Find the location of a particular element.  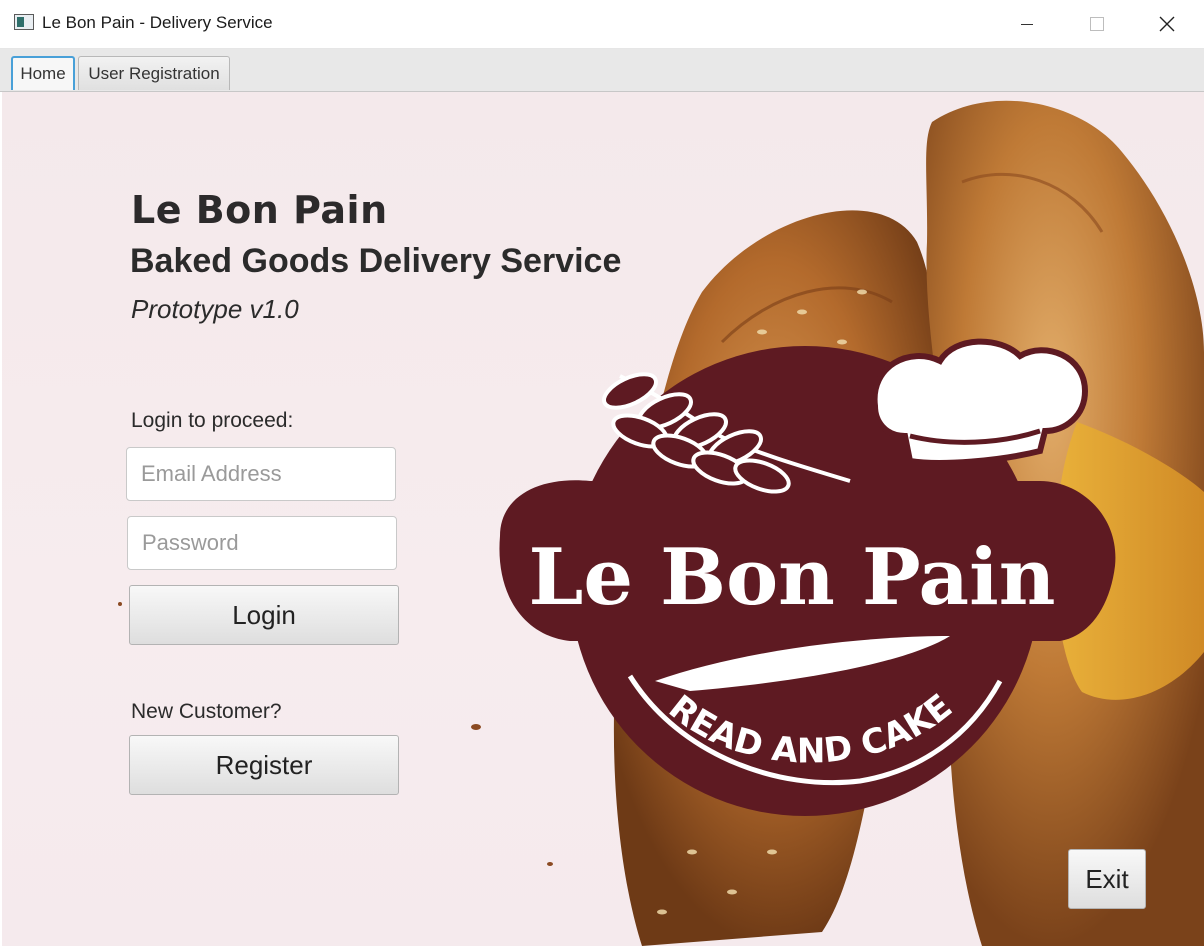

tab-home: Home is located at coordinates (43, 73).